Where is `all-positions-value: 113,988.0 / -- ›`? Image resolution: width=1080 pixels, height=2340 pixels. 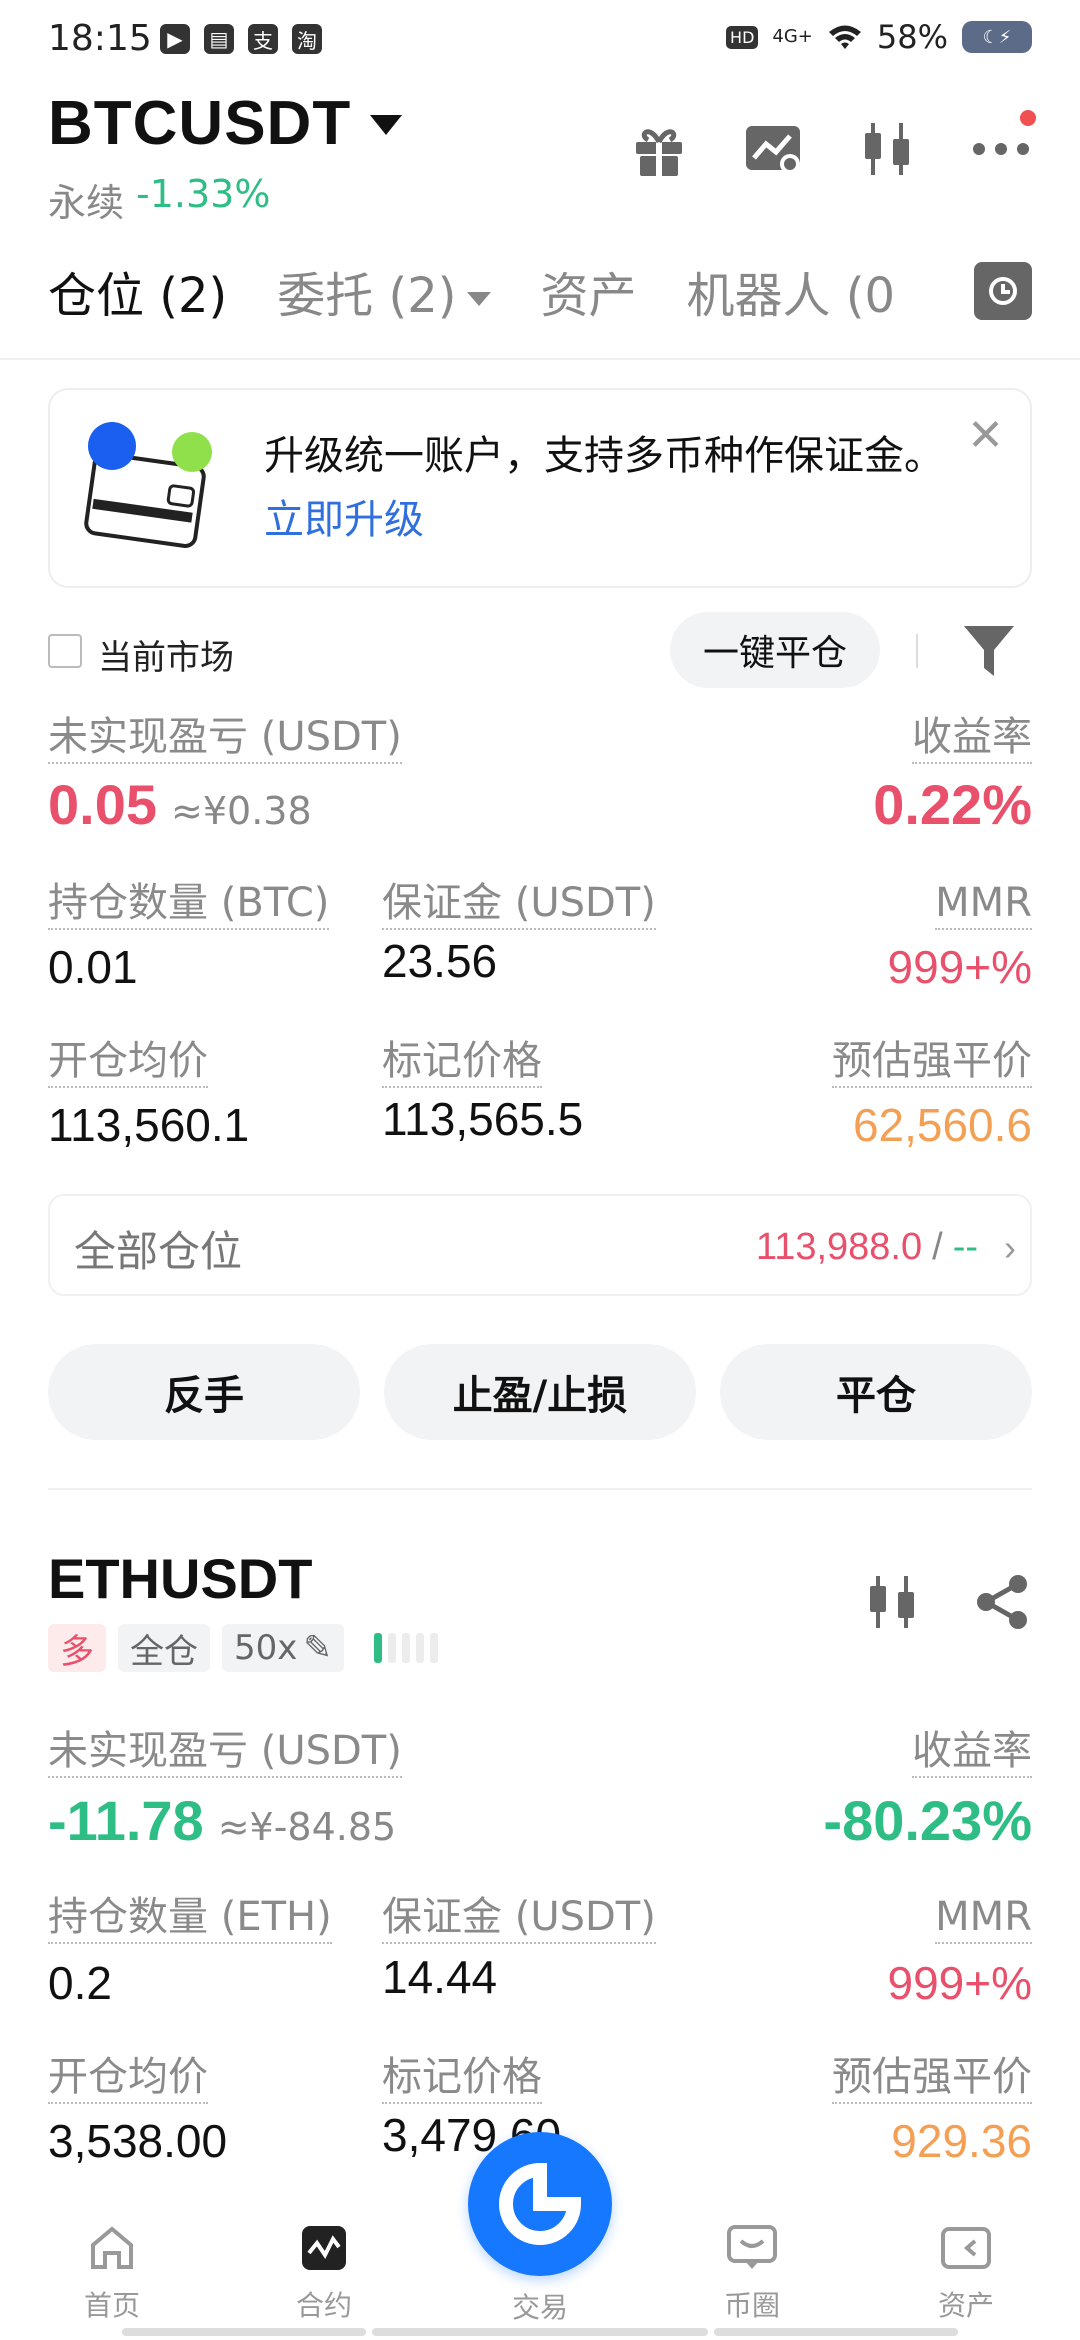
all-positions-value: 113,988.0 / -- › is located at coordinates (886, 1247).